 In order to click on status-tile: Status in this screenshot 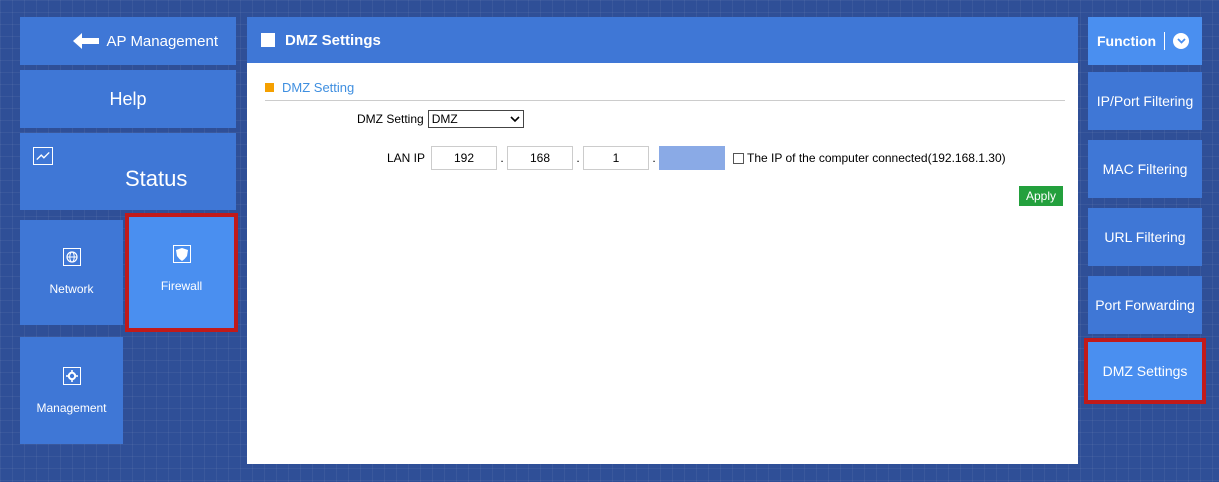, I will do `click(128, 171)`.